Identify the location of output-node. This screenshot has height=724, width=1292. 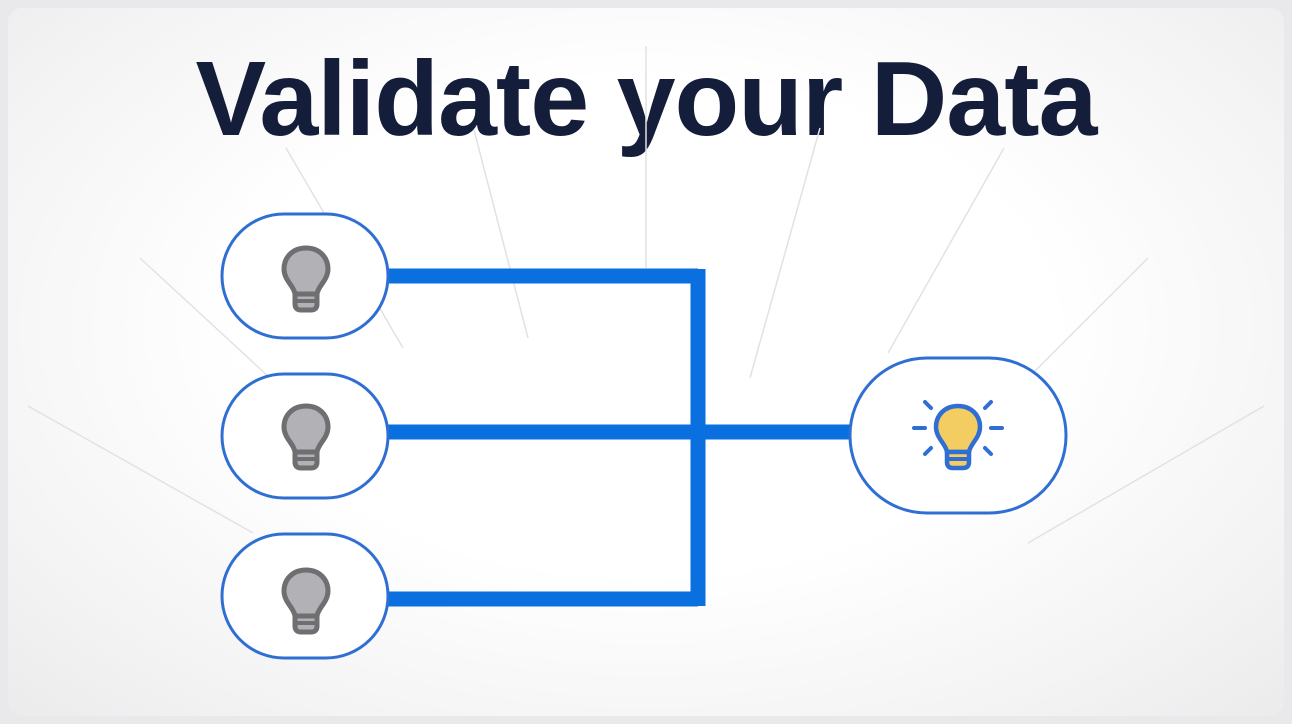
(958, 435).